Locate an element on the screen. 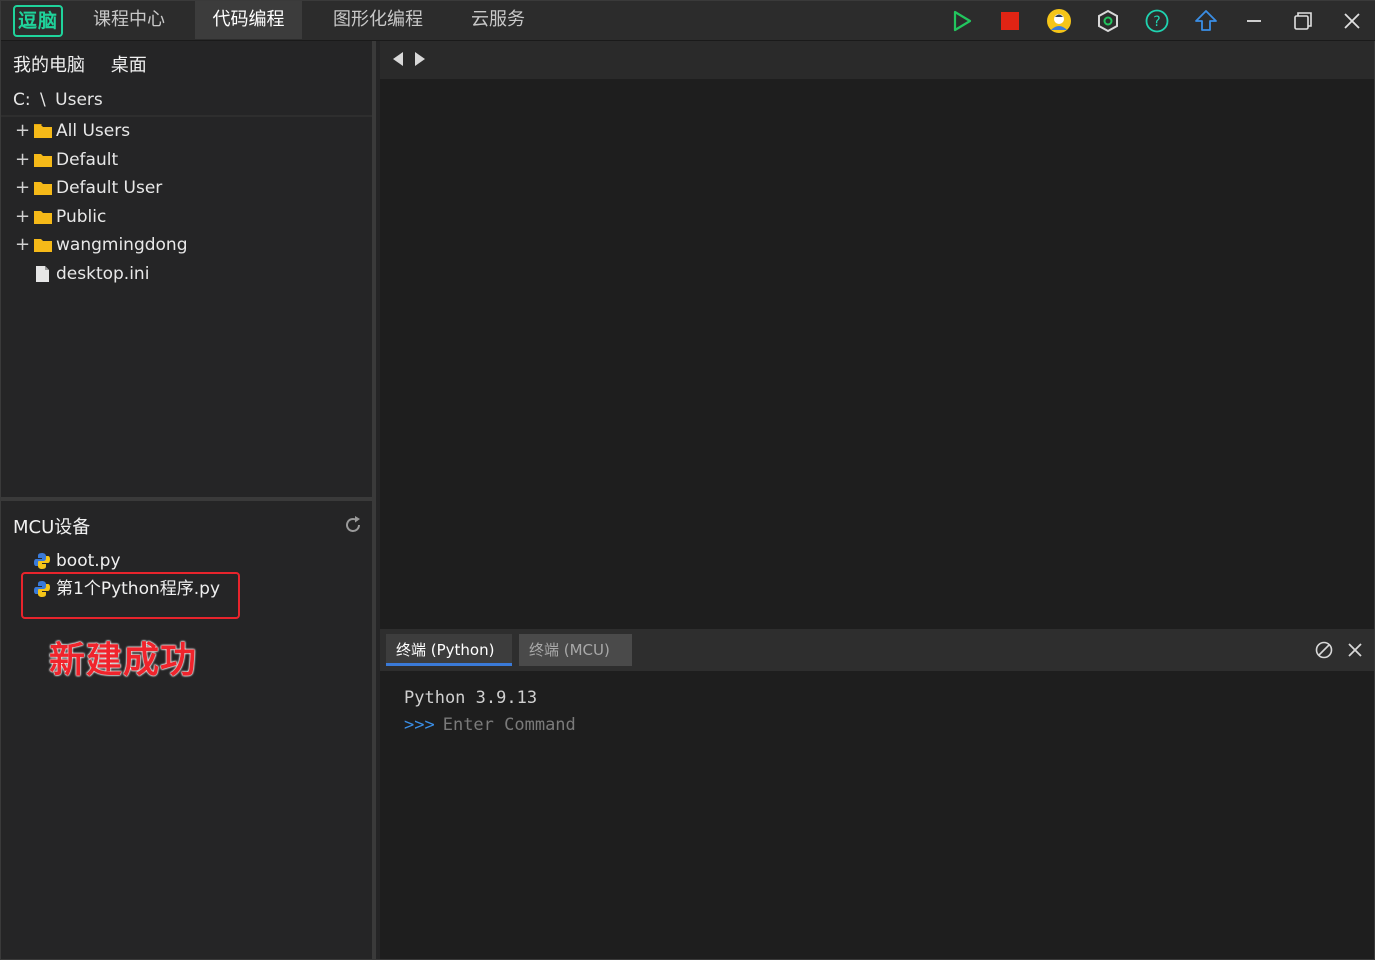 This screenshot has width=1375, height=960. tree-item-label: Public is located at coordinates (81, 216).